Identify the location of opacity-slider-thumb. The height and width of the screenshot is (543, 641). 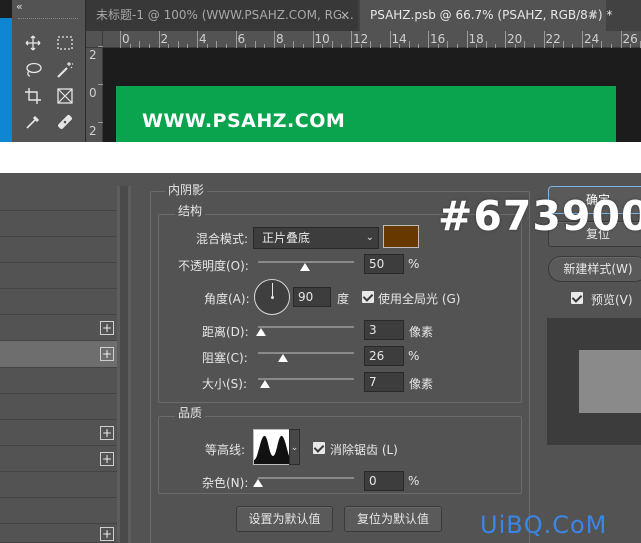
(305, 267).